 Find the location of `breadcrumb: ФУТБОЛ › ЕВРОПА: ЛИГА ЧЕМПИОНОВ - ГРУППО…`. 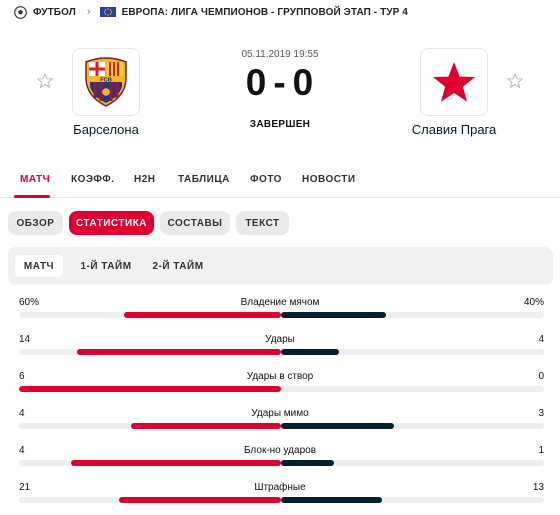

breadcrumb: ФУТБОЛ › ЕВРОПА: ЛИГА ЧЕМПИОНОВ - ГРУППО… is located at coordinates (211, 12).